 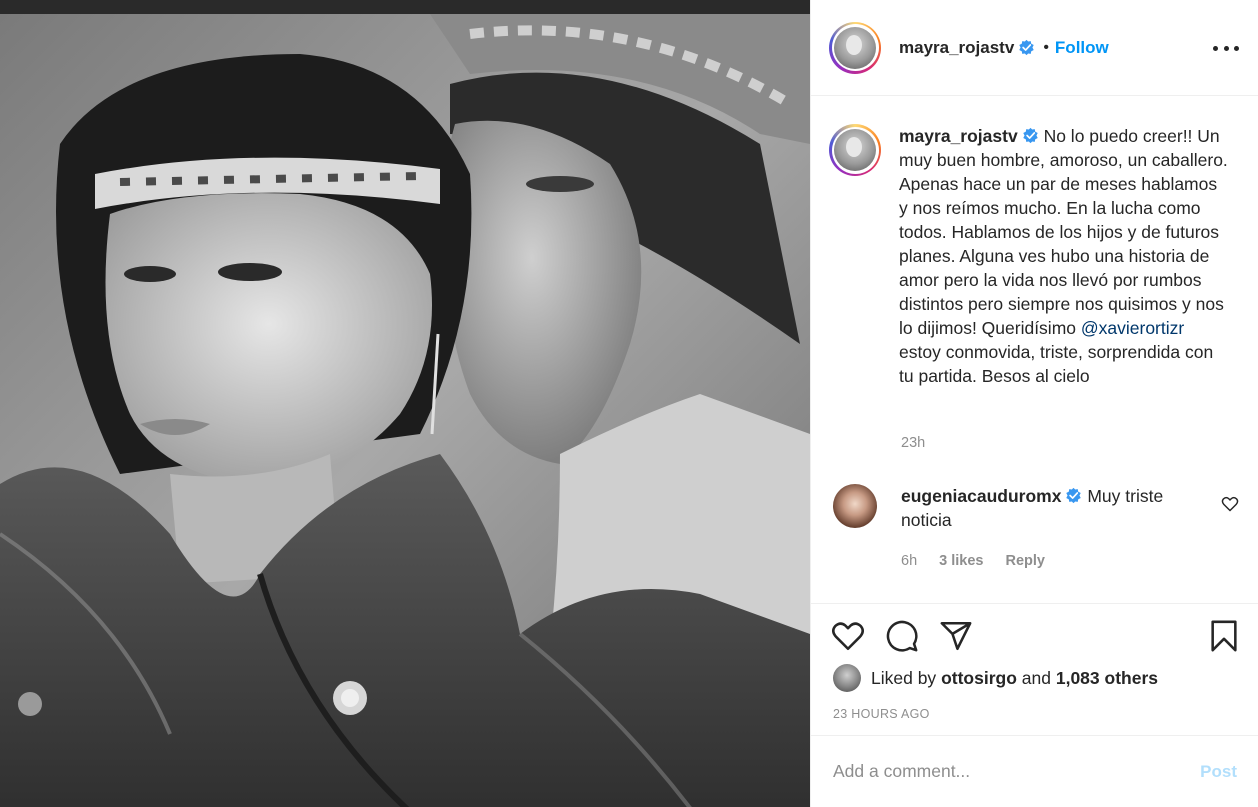 I want to click on commenter-username: eugeniacauduromx, so click(x=981, y=496).